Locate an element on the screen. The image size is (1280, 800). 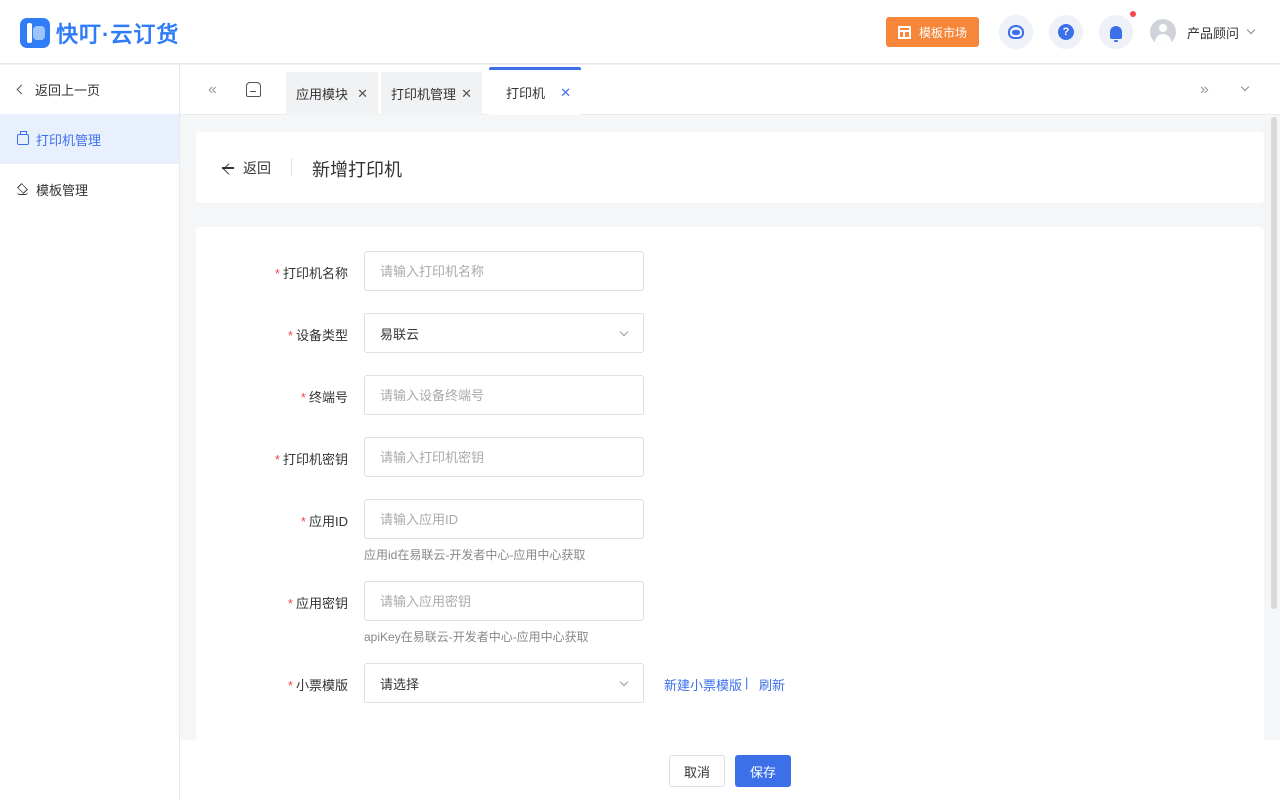
sidebar-item-label: 模板管理 is located at coordinates (62, 190).